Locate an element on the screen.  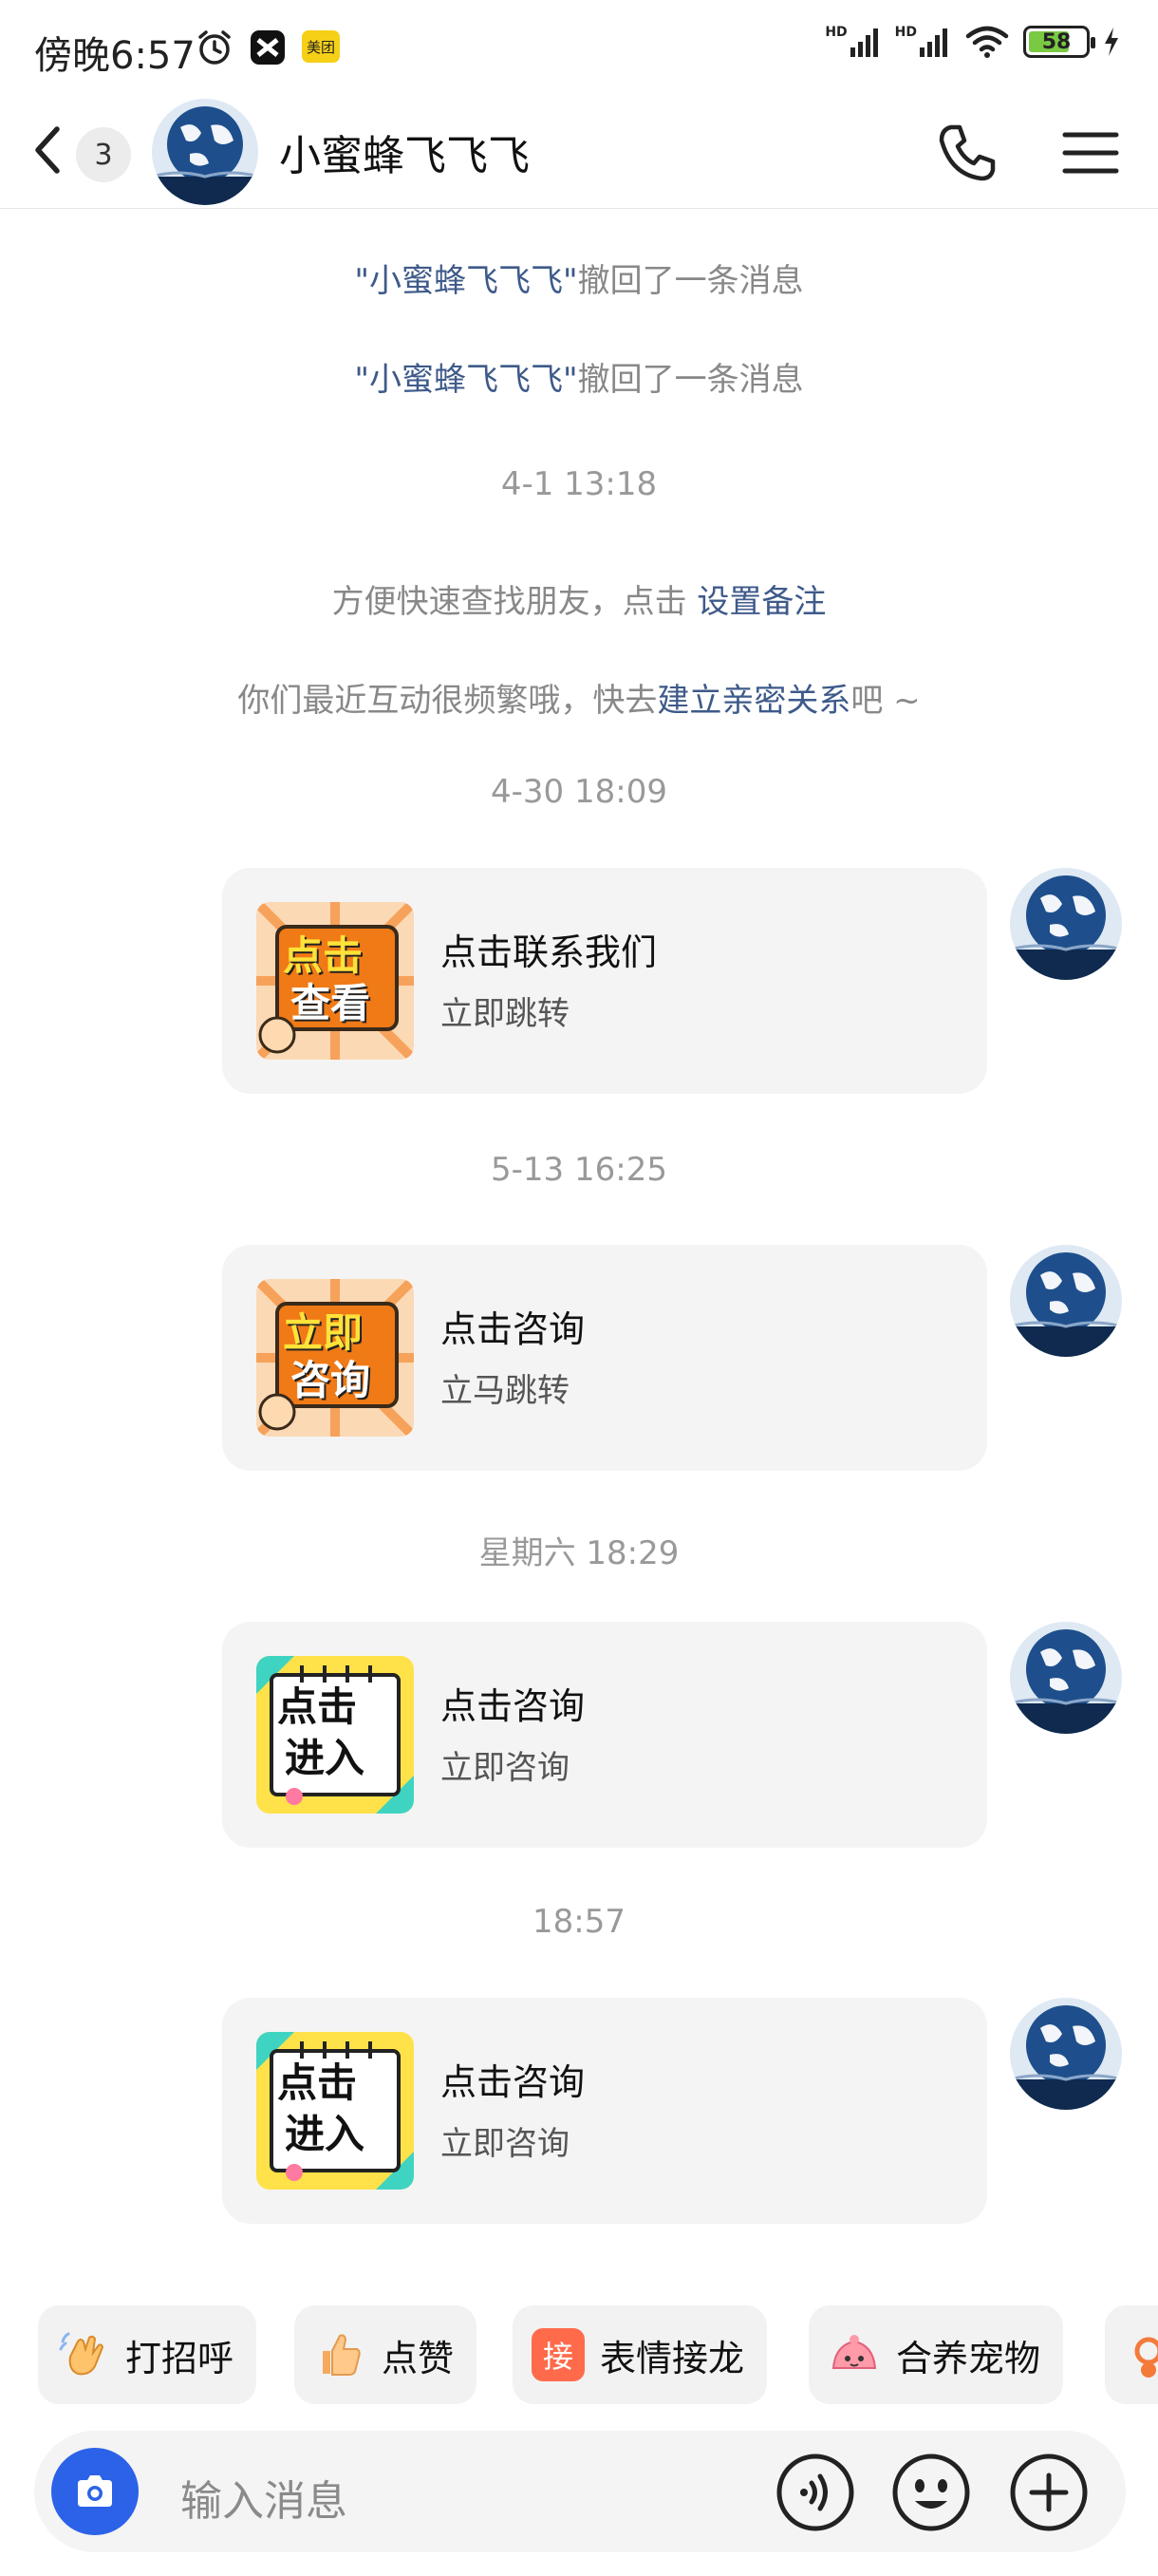
quick-reply-wave: 打招呼 is located at coordinates (147, 2354).